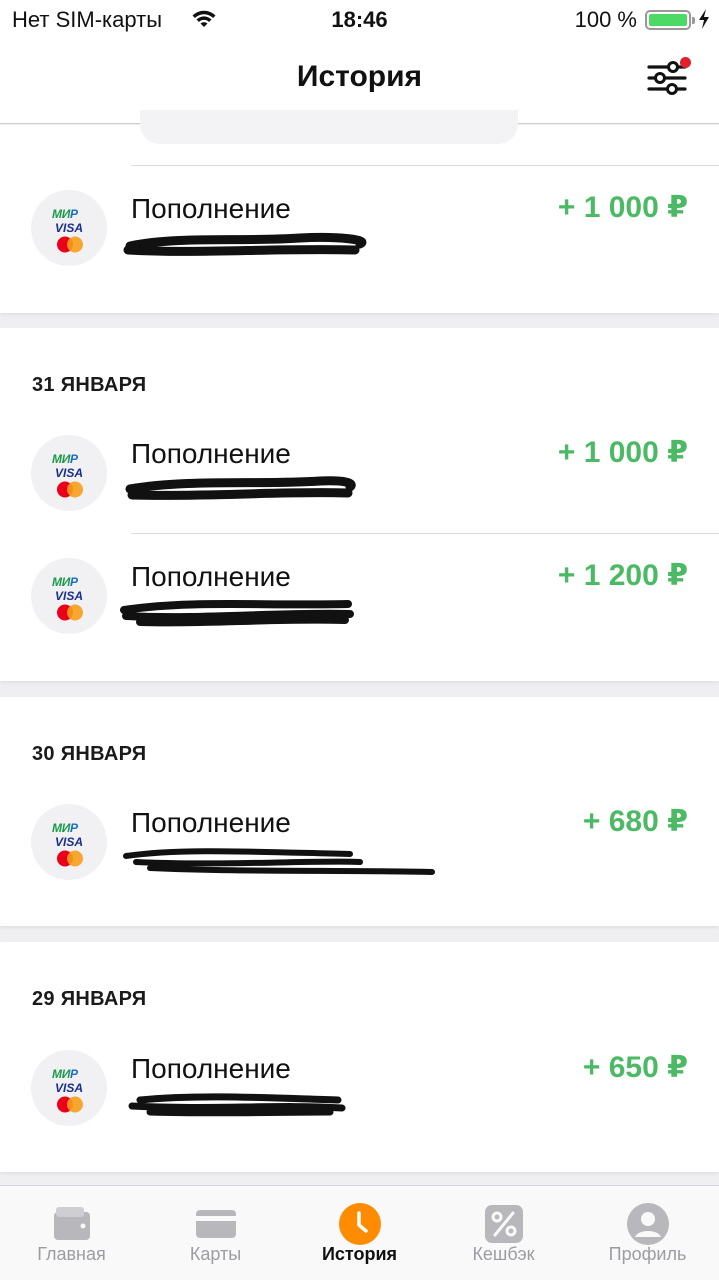 The height and width of the screenshot is (1280, 719). Describe the element at coordinates (622, 575) in the screenshot. I see `transaction-amount: + 1 200 ₽` at that location.